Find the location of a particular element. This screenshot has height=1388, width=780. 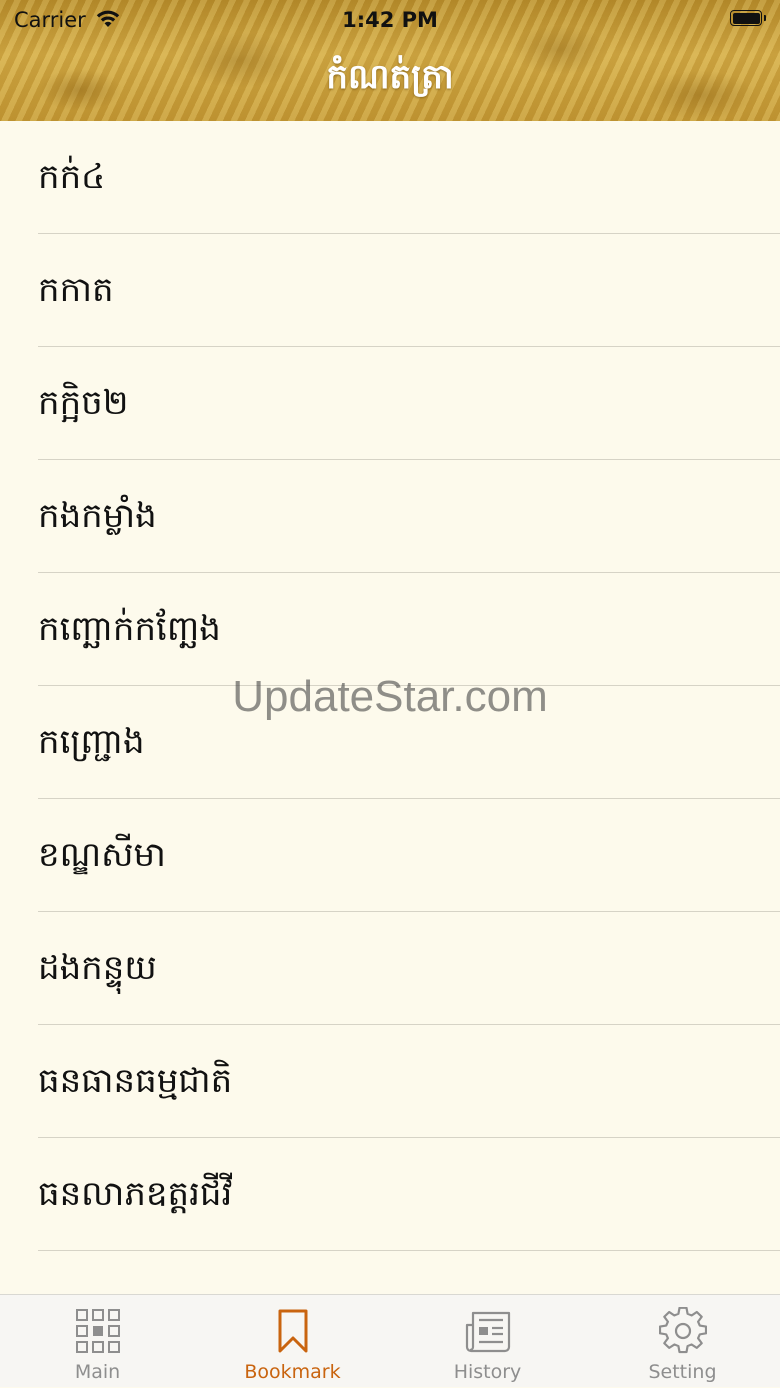

list-item-label: កងកម្លាំង is located at coordinates (97, 516).